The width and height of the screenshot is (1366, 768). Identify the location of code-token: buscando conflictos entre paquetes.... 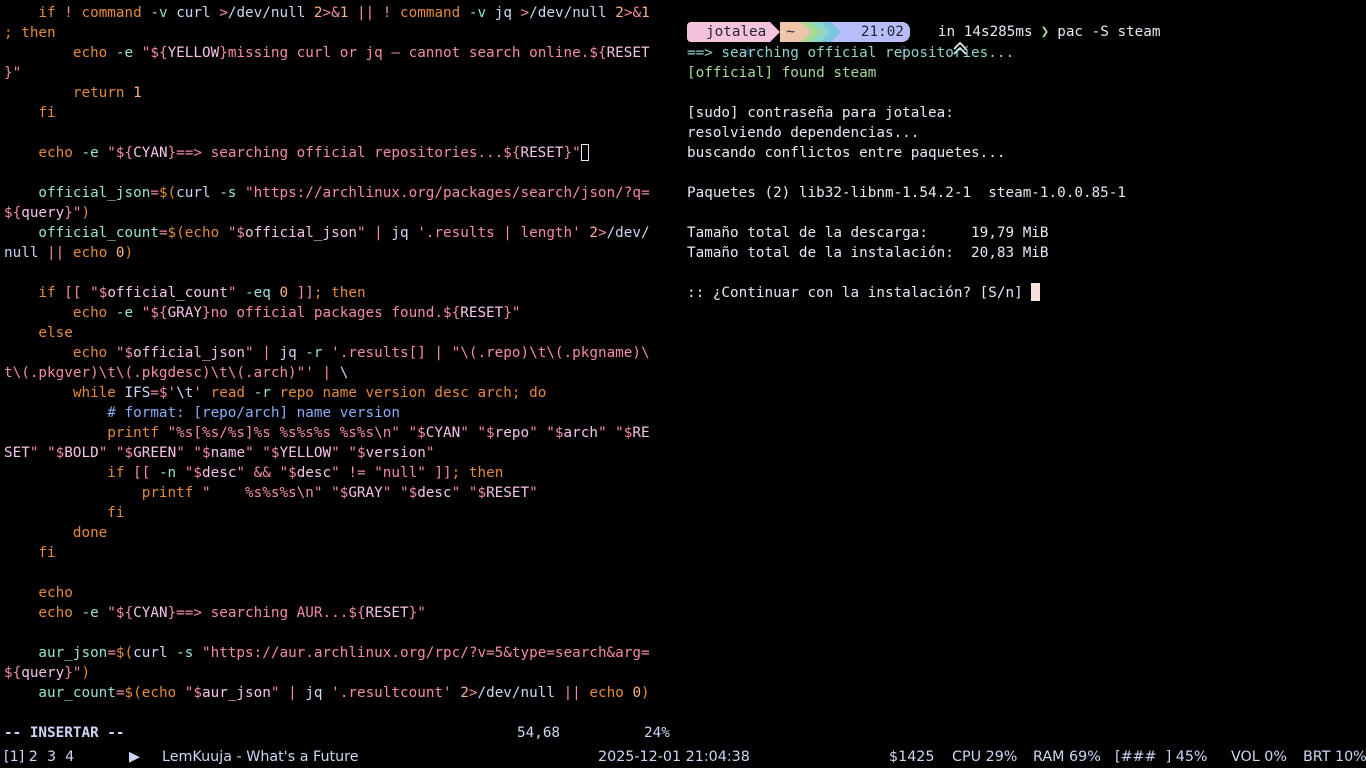
(846, 153).